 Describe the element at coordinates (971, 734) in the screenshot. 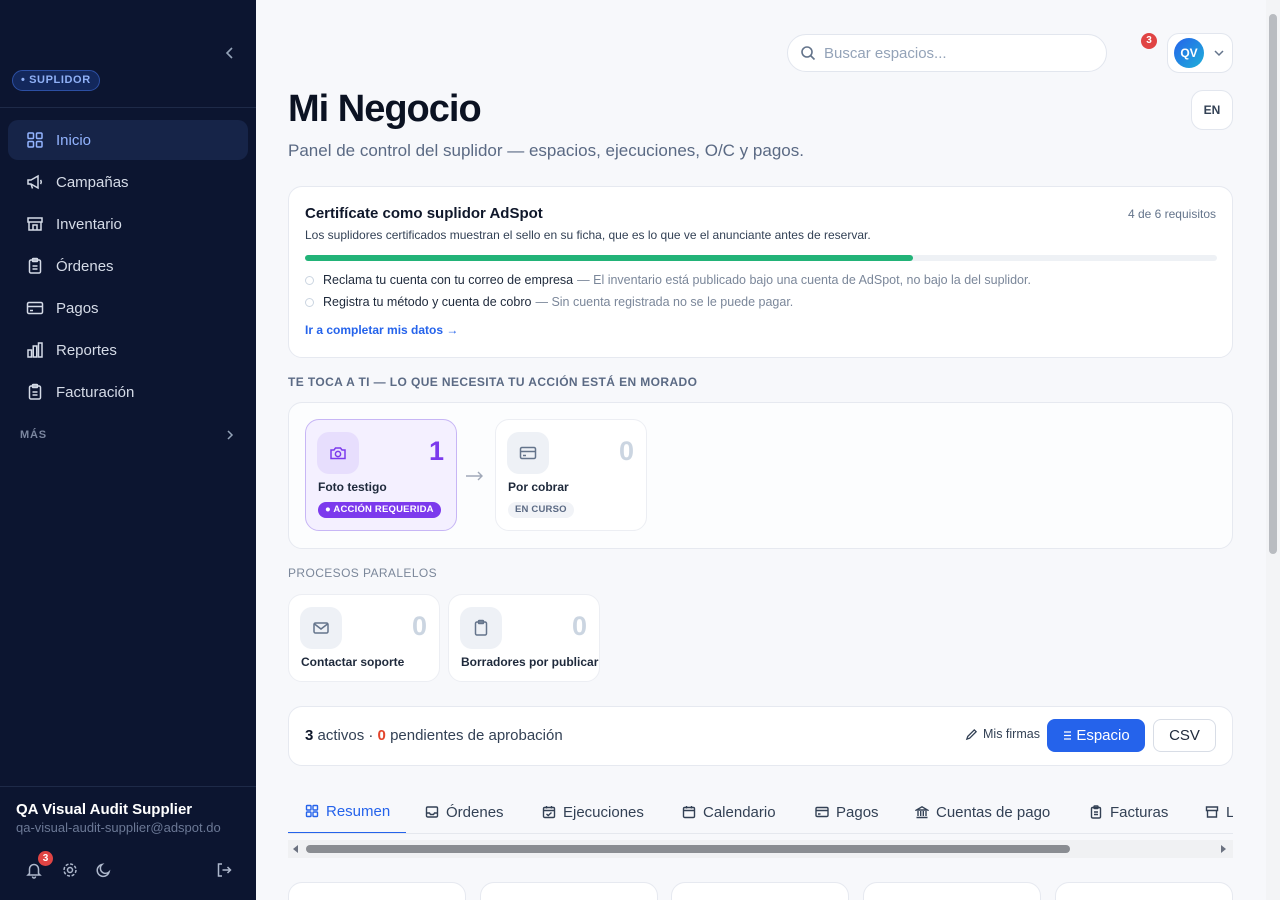

I see `pen-icon` at that location.